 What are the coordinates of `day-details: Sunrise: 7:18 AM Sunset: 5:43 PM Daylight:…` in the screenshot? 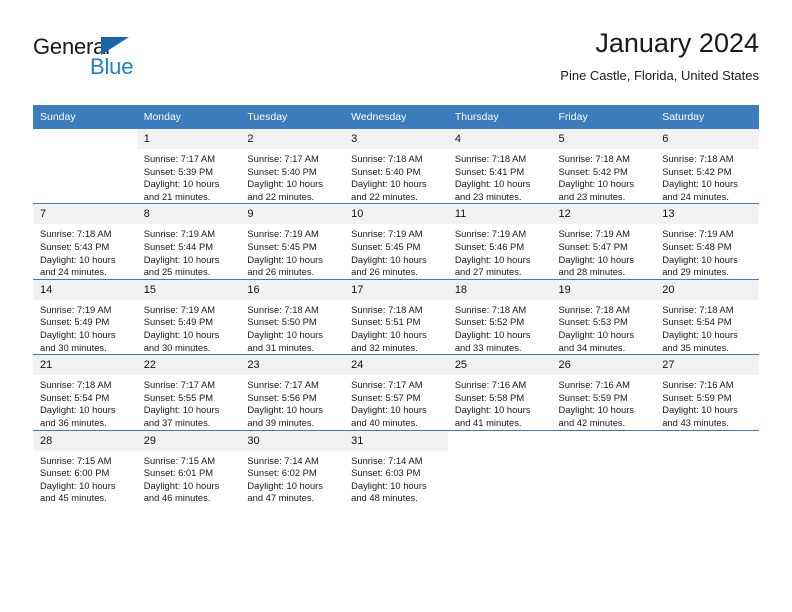 It's located at (85, 251).